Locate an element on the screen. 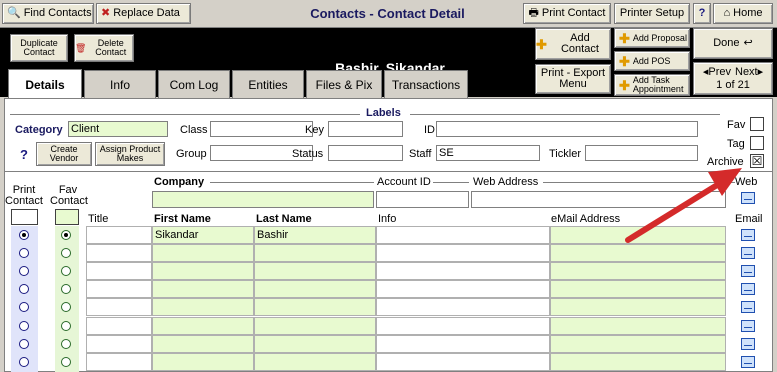  tab-info: Info is located at coordinates (120, 84).